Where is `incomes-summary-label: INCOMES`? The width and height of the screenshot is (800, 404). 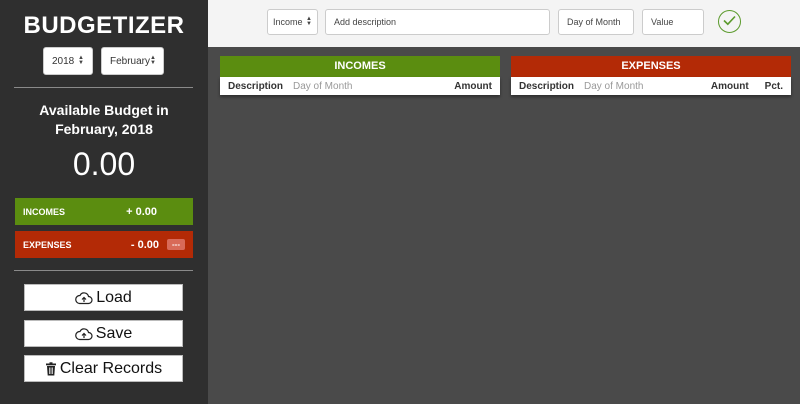 incomes-summary-label: INCOMES is located at coordinates (44, 211).